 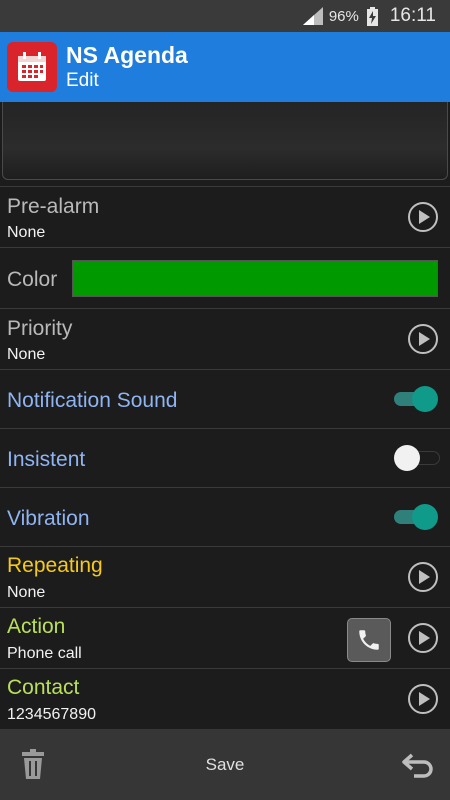 I want to click on priority-row: Priority None, so click(x=225, y=338).